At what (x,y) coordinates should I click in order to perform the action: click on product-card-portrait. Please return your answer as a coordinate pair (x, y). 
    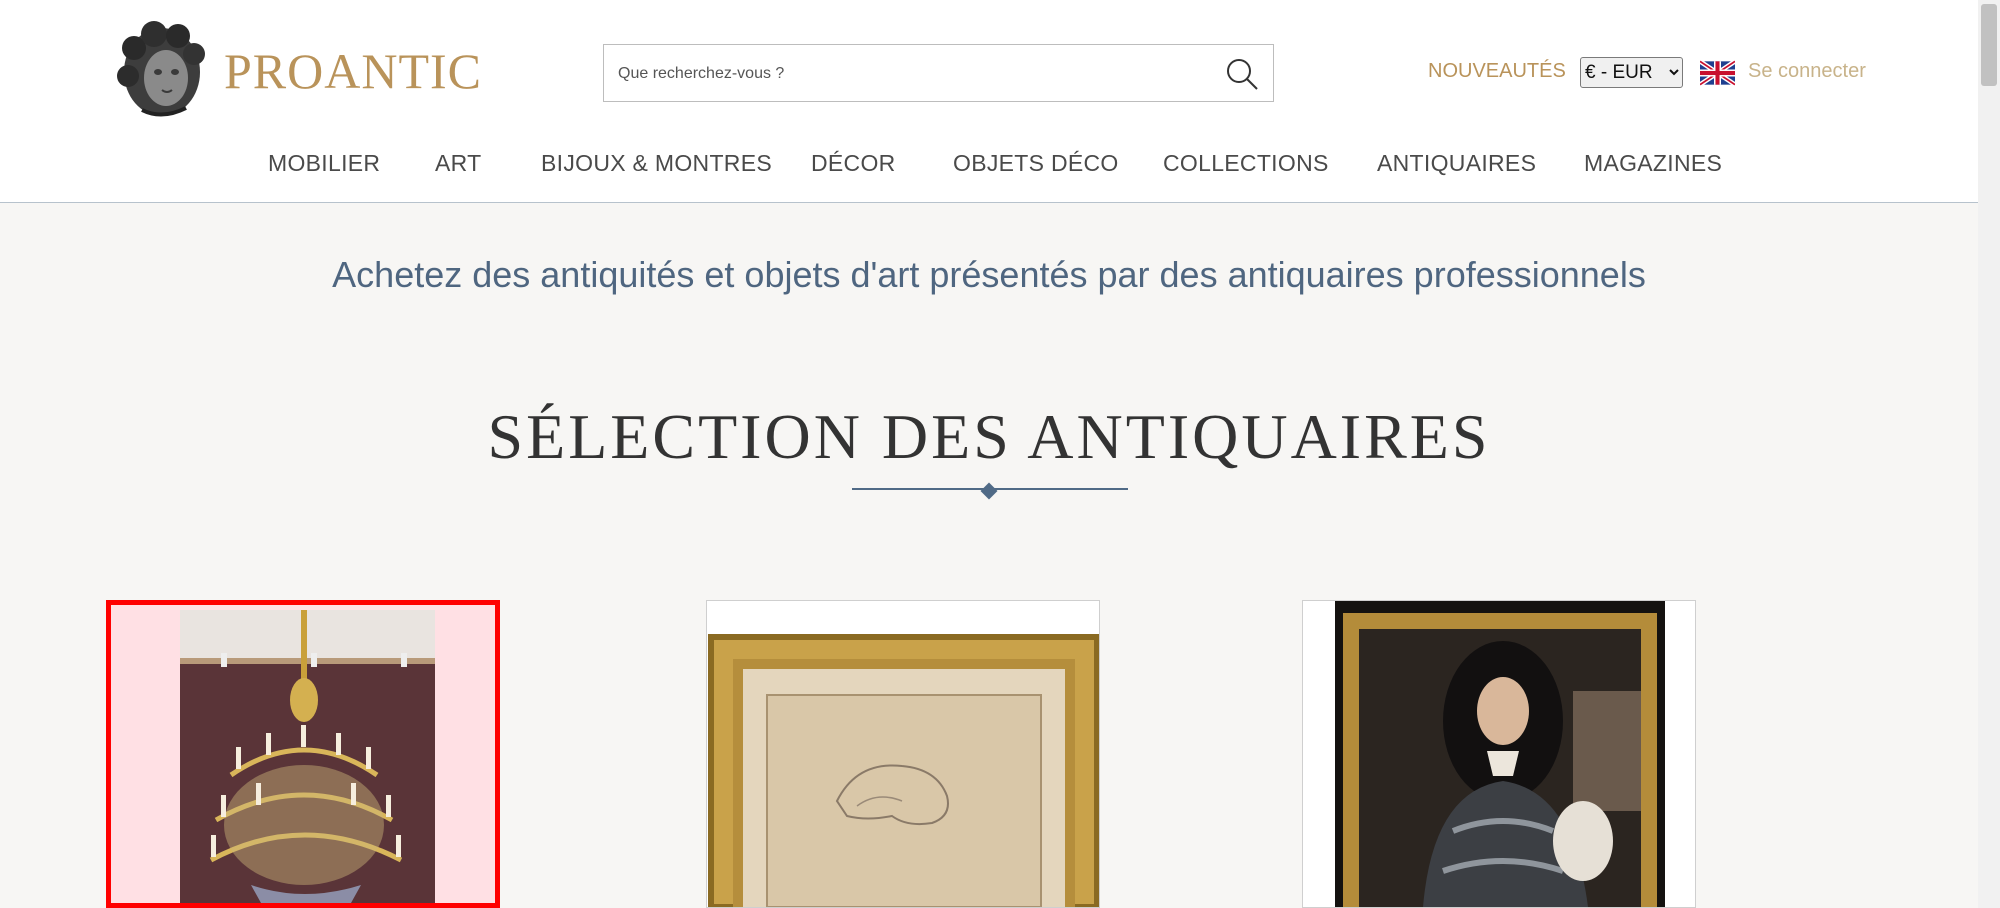
    Looking at the image, I should click on (1499, 754).